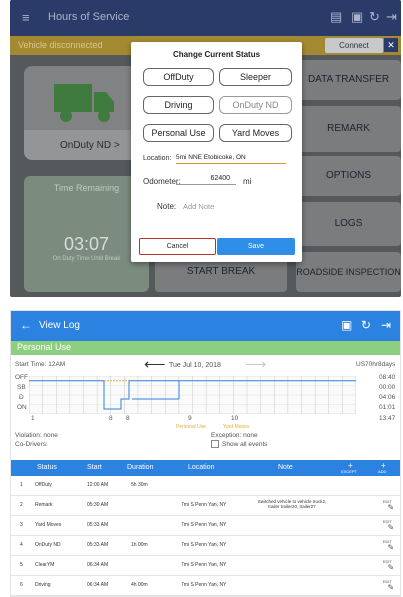  What do you see at coordinates (140, 467) in the screenshot?
I see `col-duration: Duration` at bounding box center [140, 467].